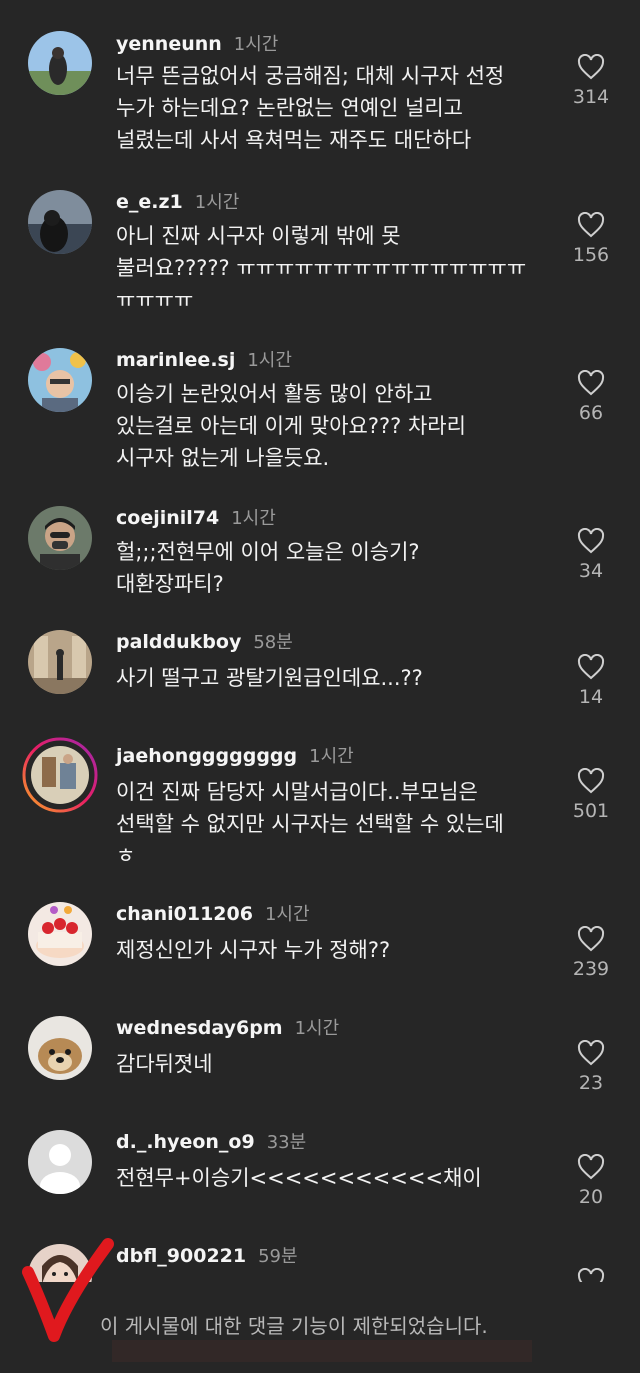 The width and height of the screenshot is (640, 1373). I want to click on username-text: chani011206, so click(184, 914).